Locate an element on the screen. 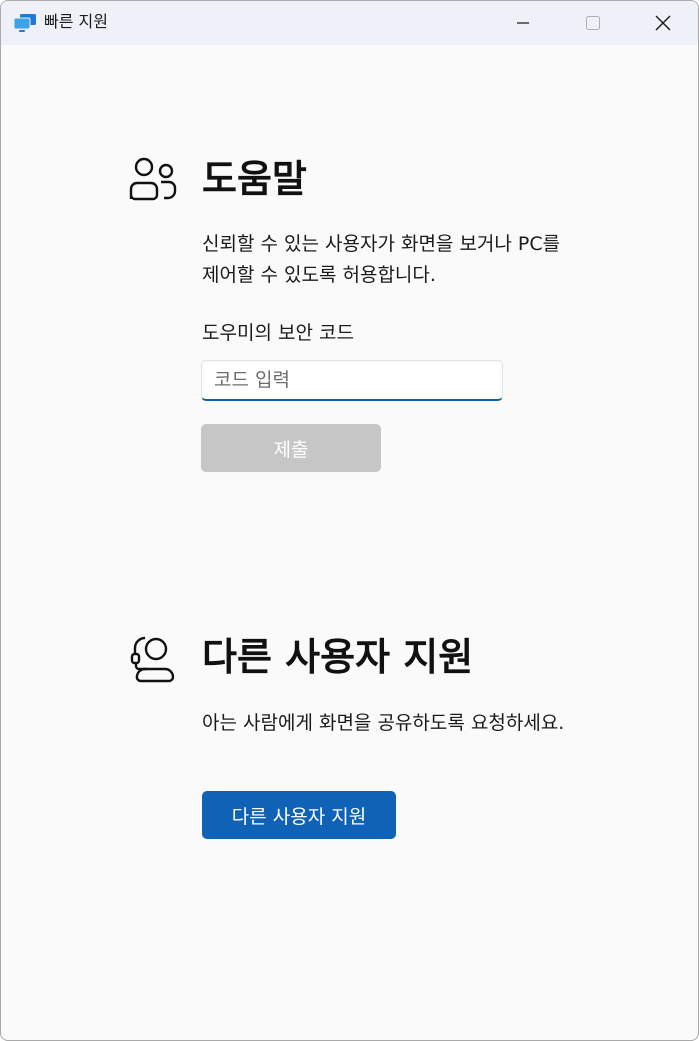  give-help-title: 다른 사용자 지원 is located at coordinates (338, 657).